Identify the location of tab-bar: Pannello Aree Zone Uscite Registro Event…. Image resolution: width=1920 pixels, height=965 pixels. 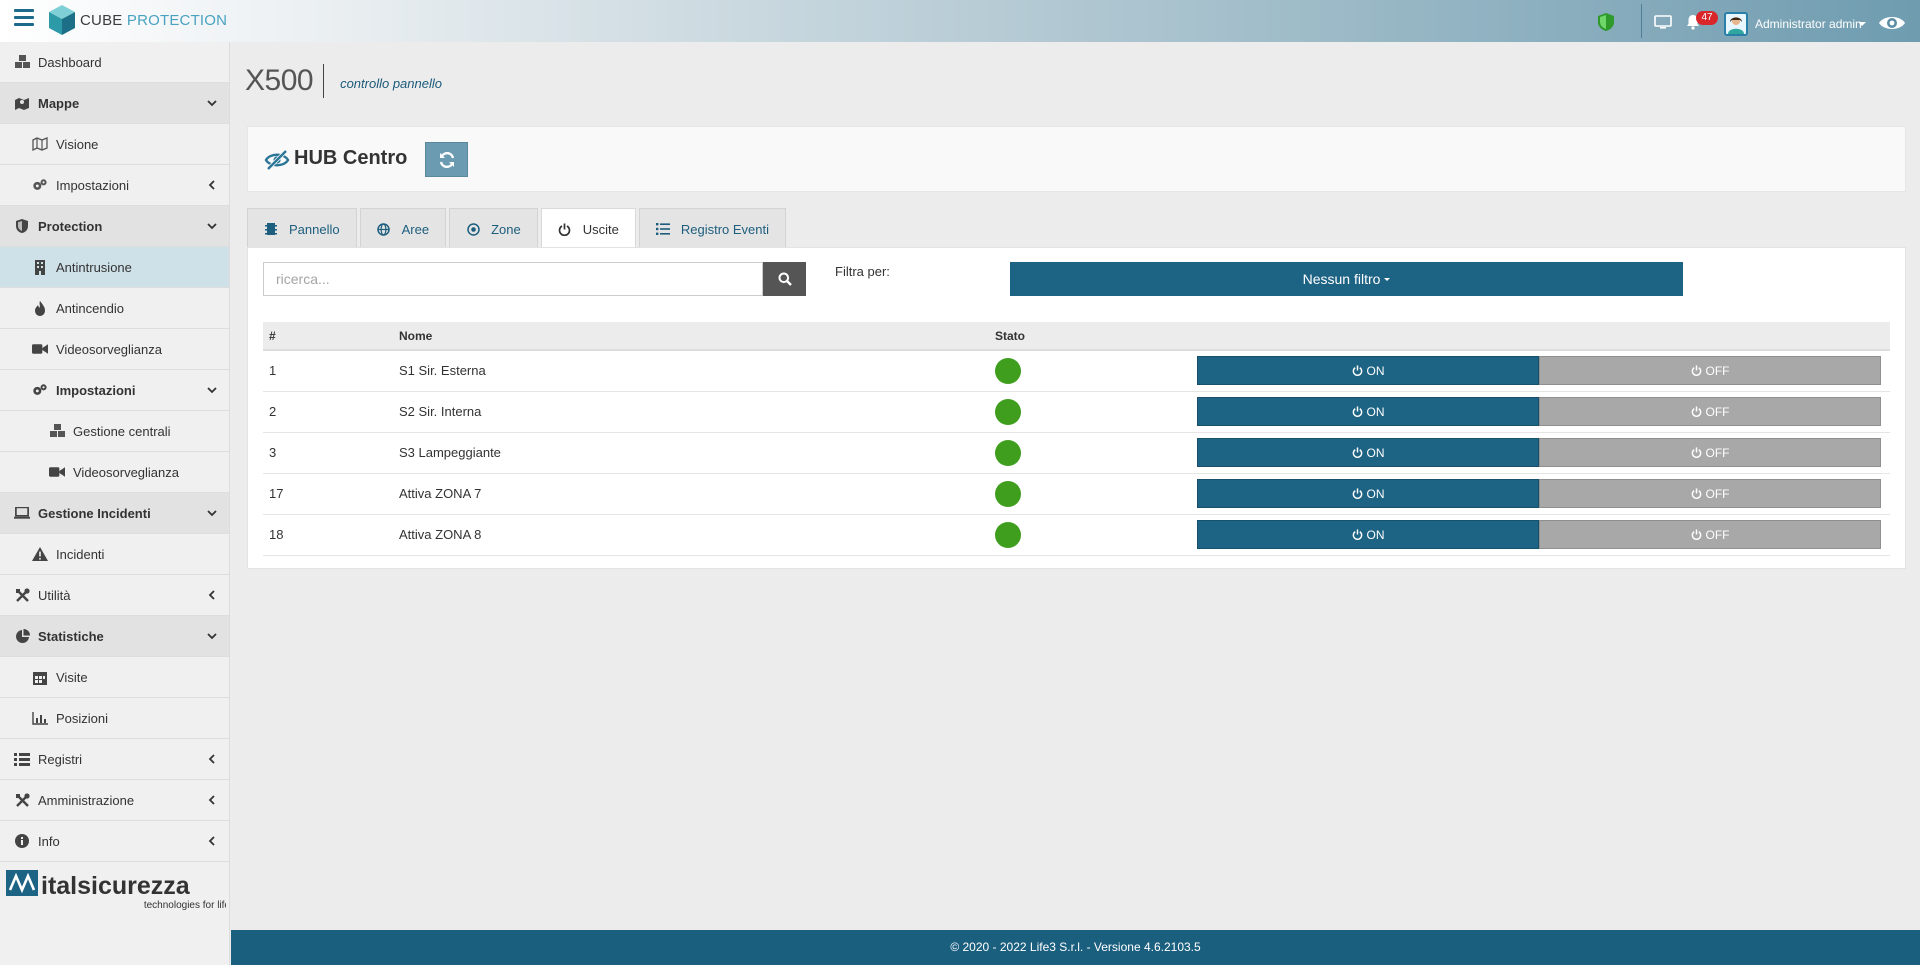
(518, 229).